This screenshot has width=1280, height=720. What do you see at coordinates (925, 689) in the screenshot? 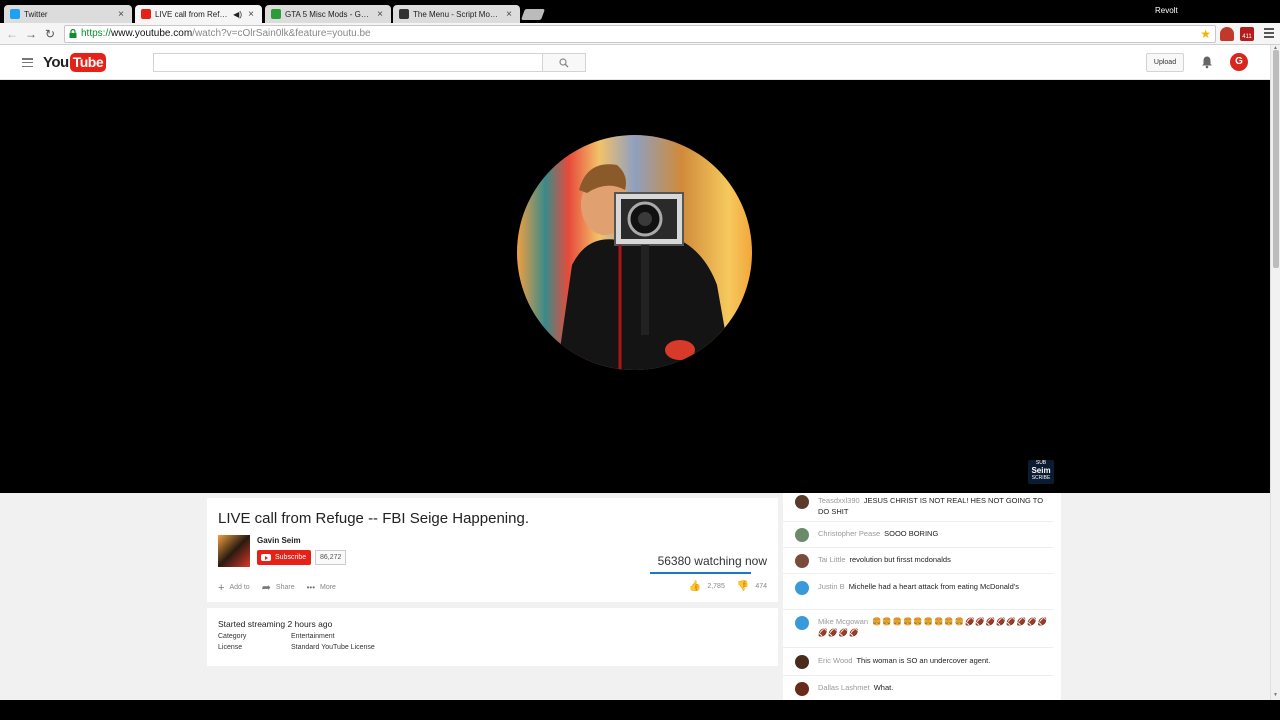
I see `chat-message: Dallas Lashmet What.` at bounding box center [925, 689].